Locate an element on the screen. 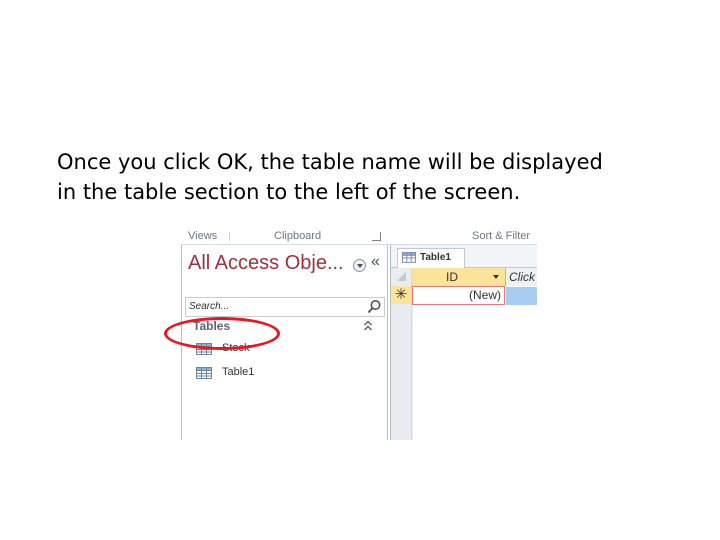  highlight-oval-stock is located at coordinates (222, 333).